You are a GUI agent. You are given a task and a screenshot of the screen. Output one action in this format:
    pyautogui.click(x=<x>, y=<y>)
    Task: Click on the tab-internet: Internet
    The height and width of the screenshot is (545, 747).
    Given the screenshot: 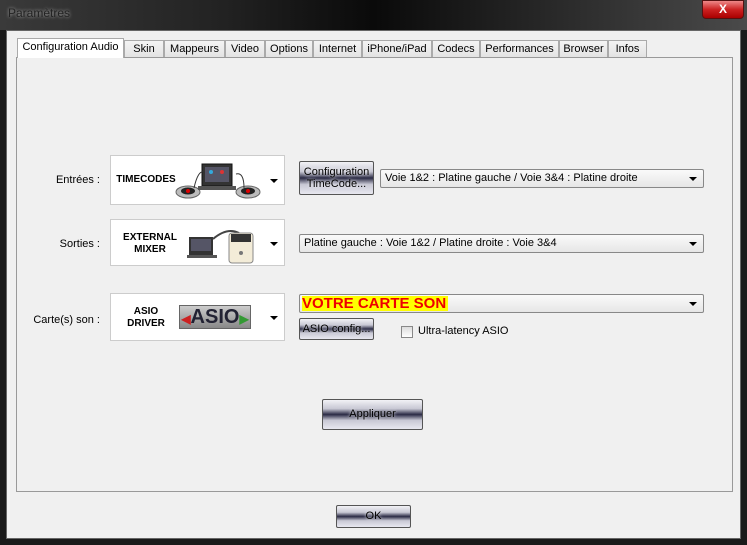 What is the action you would take?
    pyautogui.click(x=337, y=48)
    